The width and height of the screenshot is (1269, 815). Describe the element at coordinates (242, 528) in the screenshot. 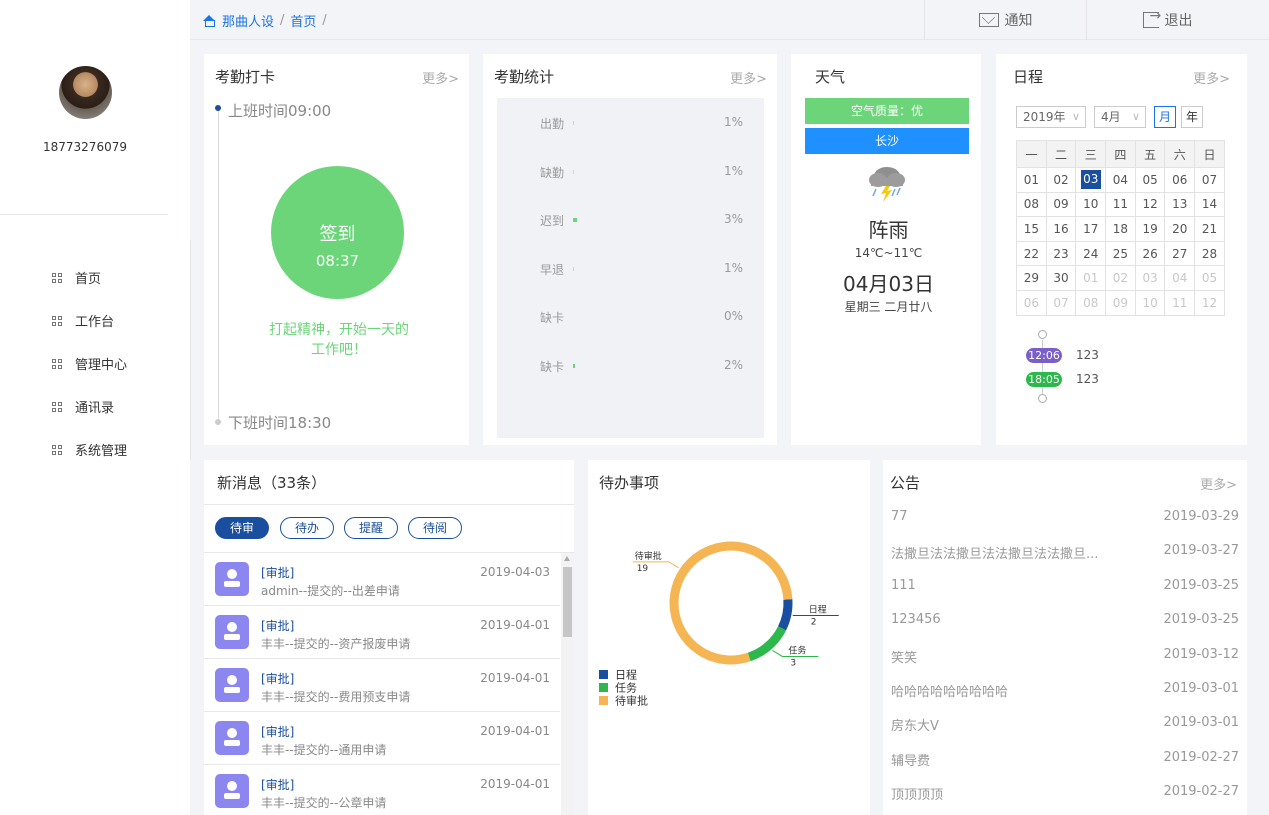

I see `tab-pending-review: 待审` at that location.